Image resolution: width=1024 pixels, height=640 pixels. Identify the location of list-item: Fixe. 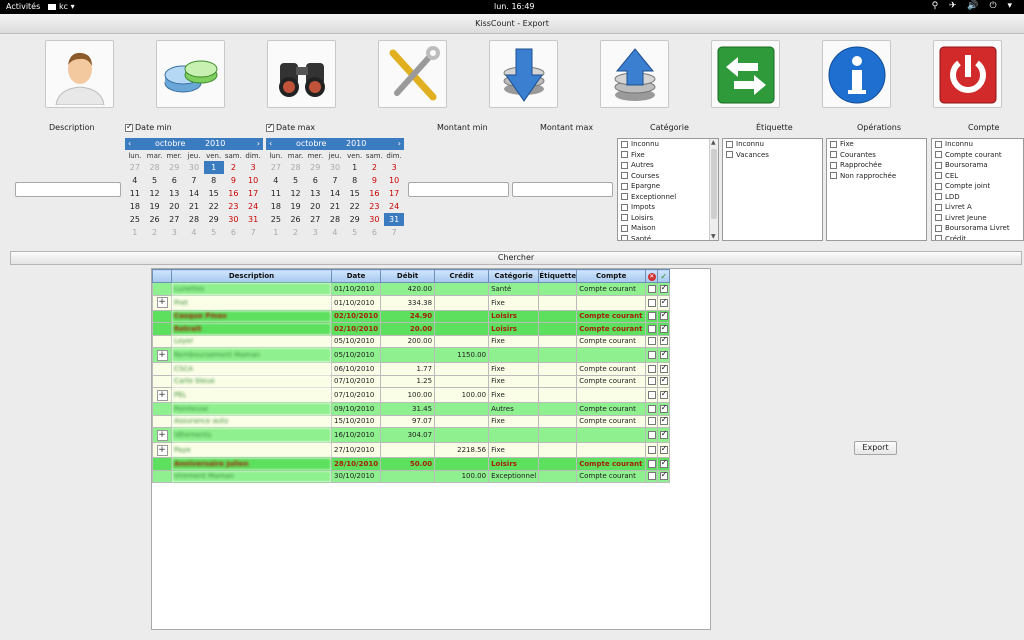
(668, 155).